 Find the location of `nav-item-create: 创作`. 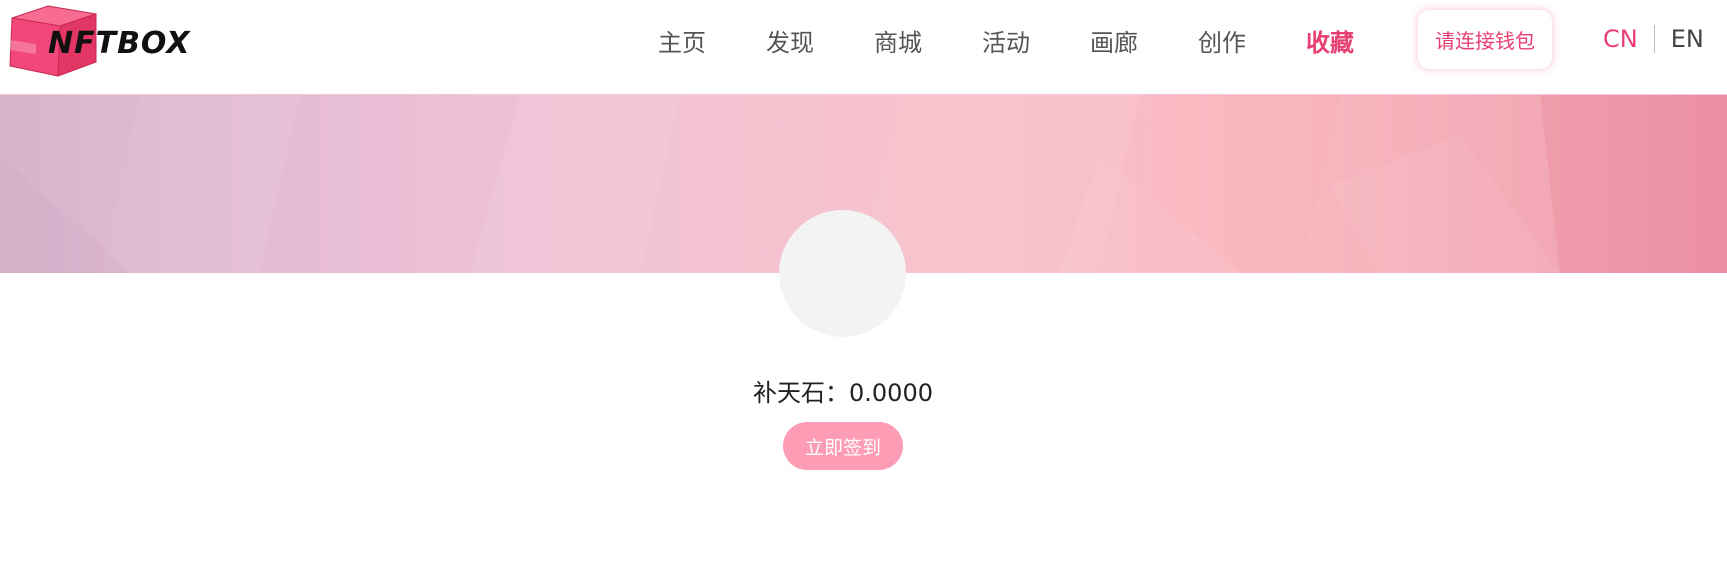

nav-item-create: 创作 is located at coordinates (1222, 40).